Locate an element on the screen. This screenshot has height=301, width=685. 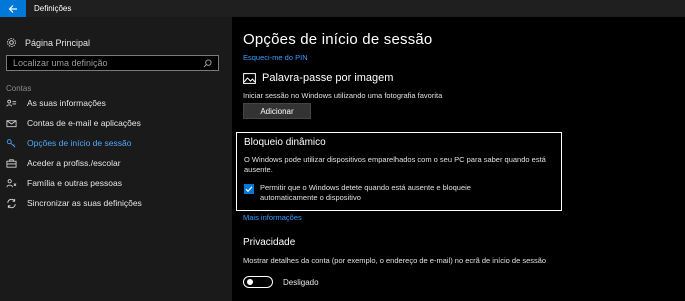
privacy-toggle is located at coordinates (258, 282).